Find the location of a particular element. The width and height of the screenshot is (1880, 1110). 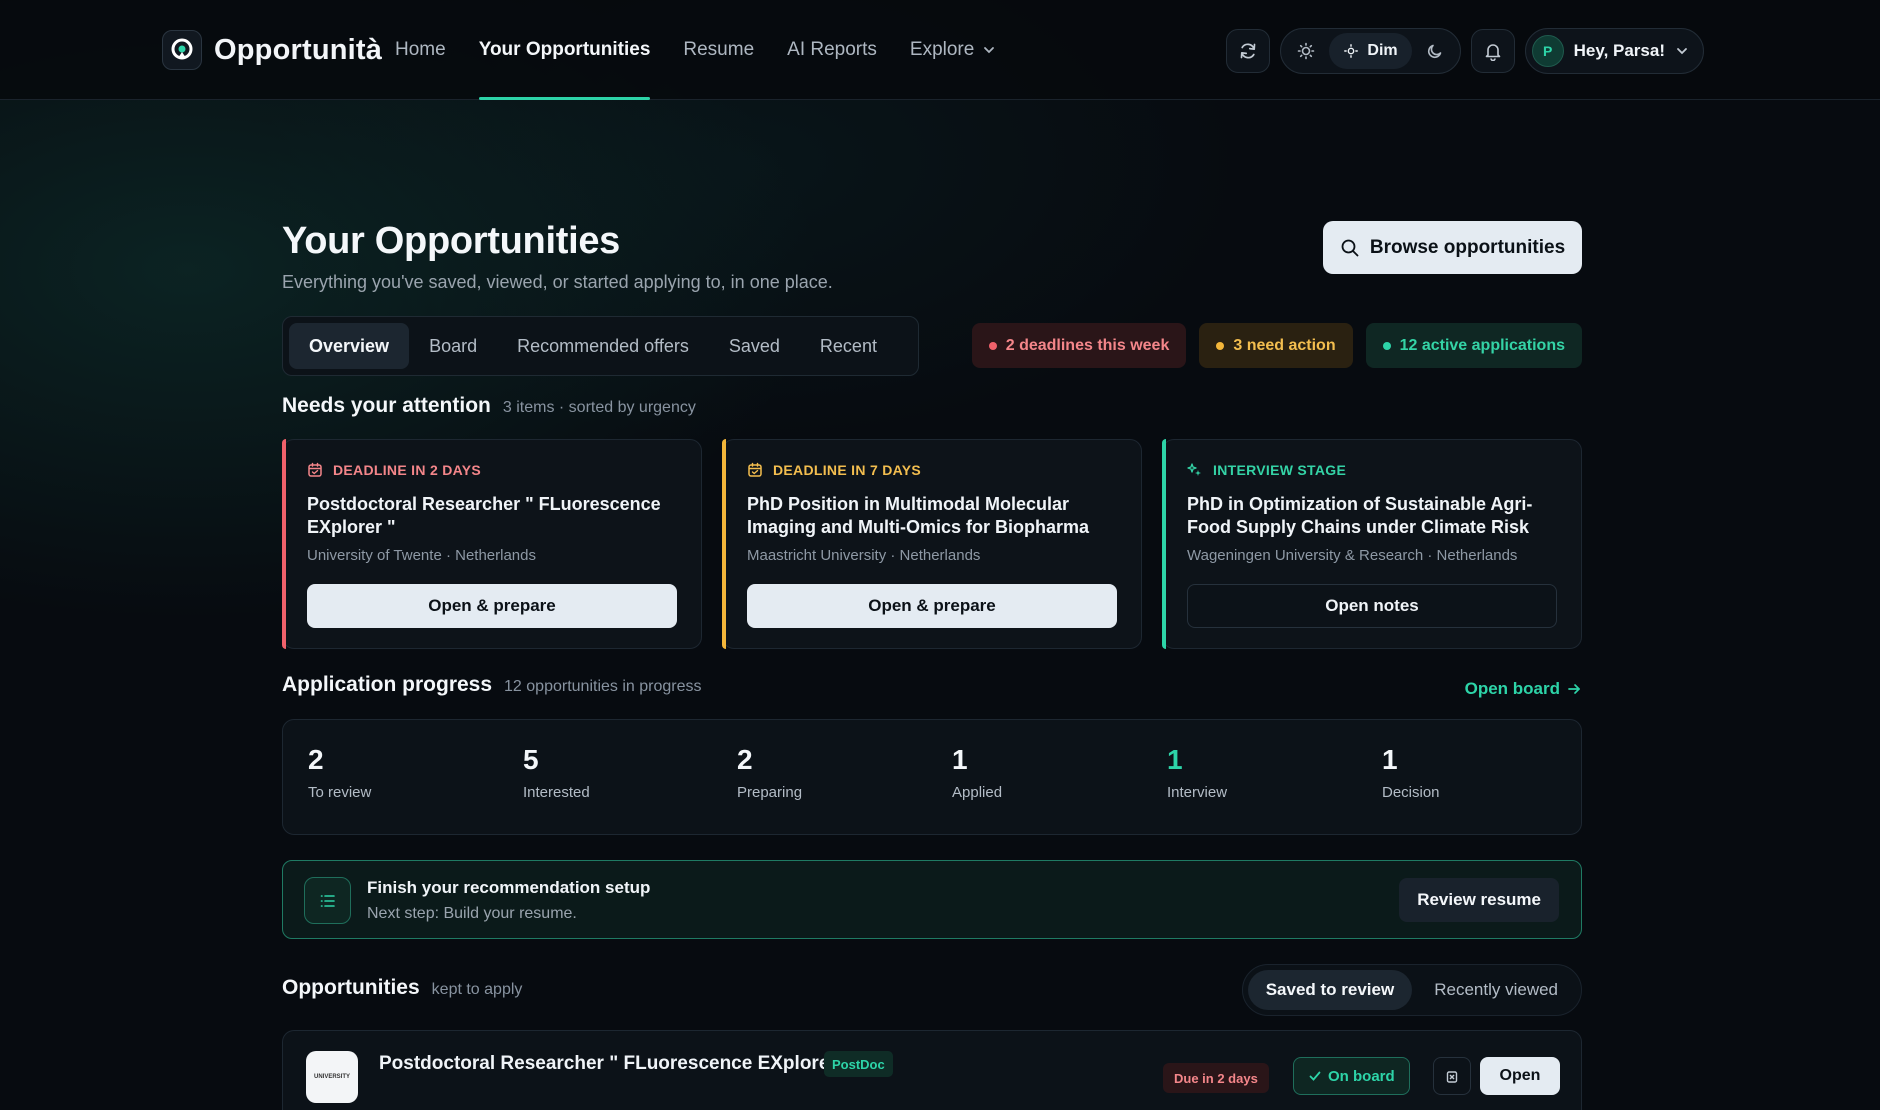

stage-interview: 1 Interview is located at coordinates (1197, 772).